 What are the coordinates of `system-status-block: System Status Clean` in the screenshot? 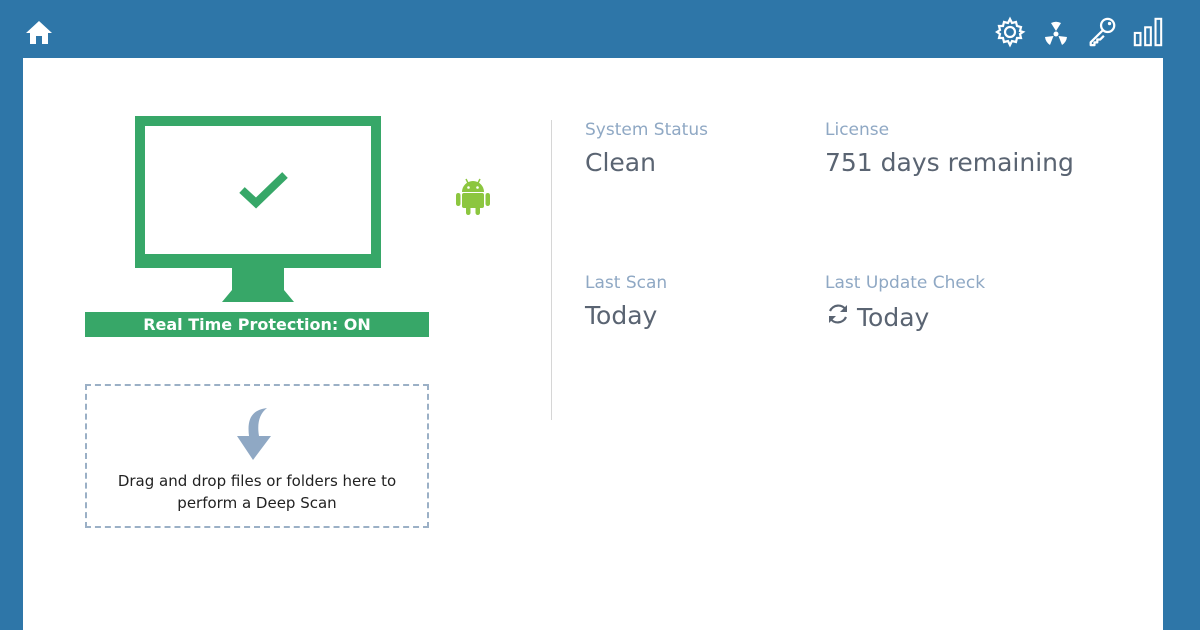 It's located at (646, 148).